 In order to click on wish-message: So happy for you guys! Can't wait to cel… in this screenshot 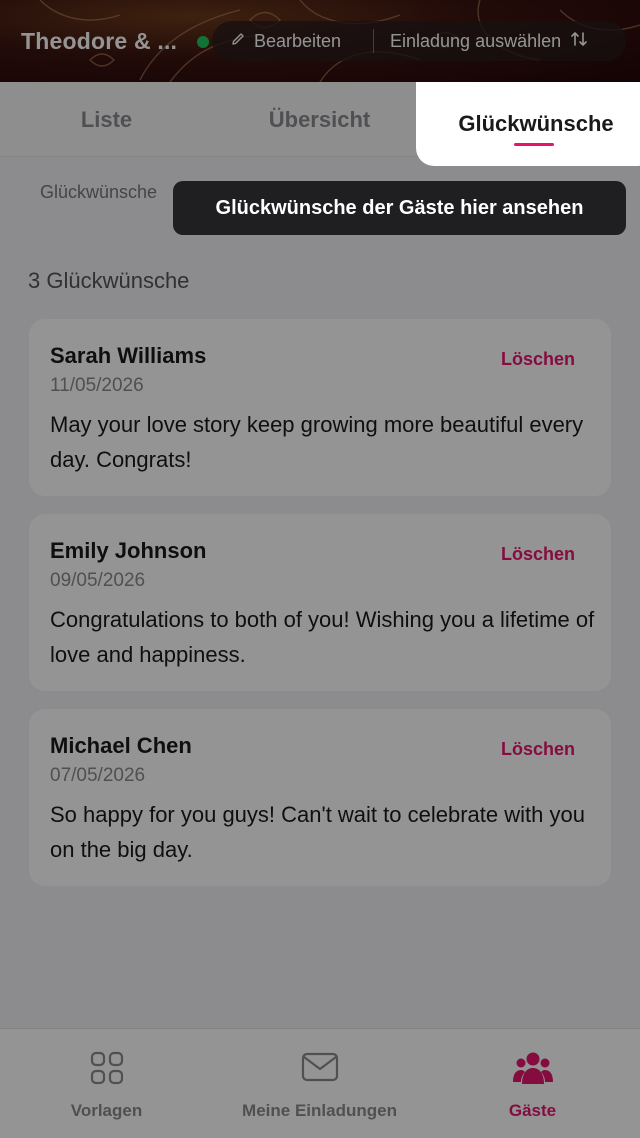, I will do `click(317, 832)`.